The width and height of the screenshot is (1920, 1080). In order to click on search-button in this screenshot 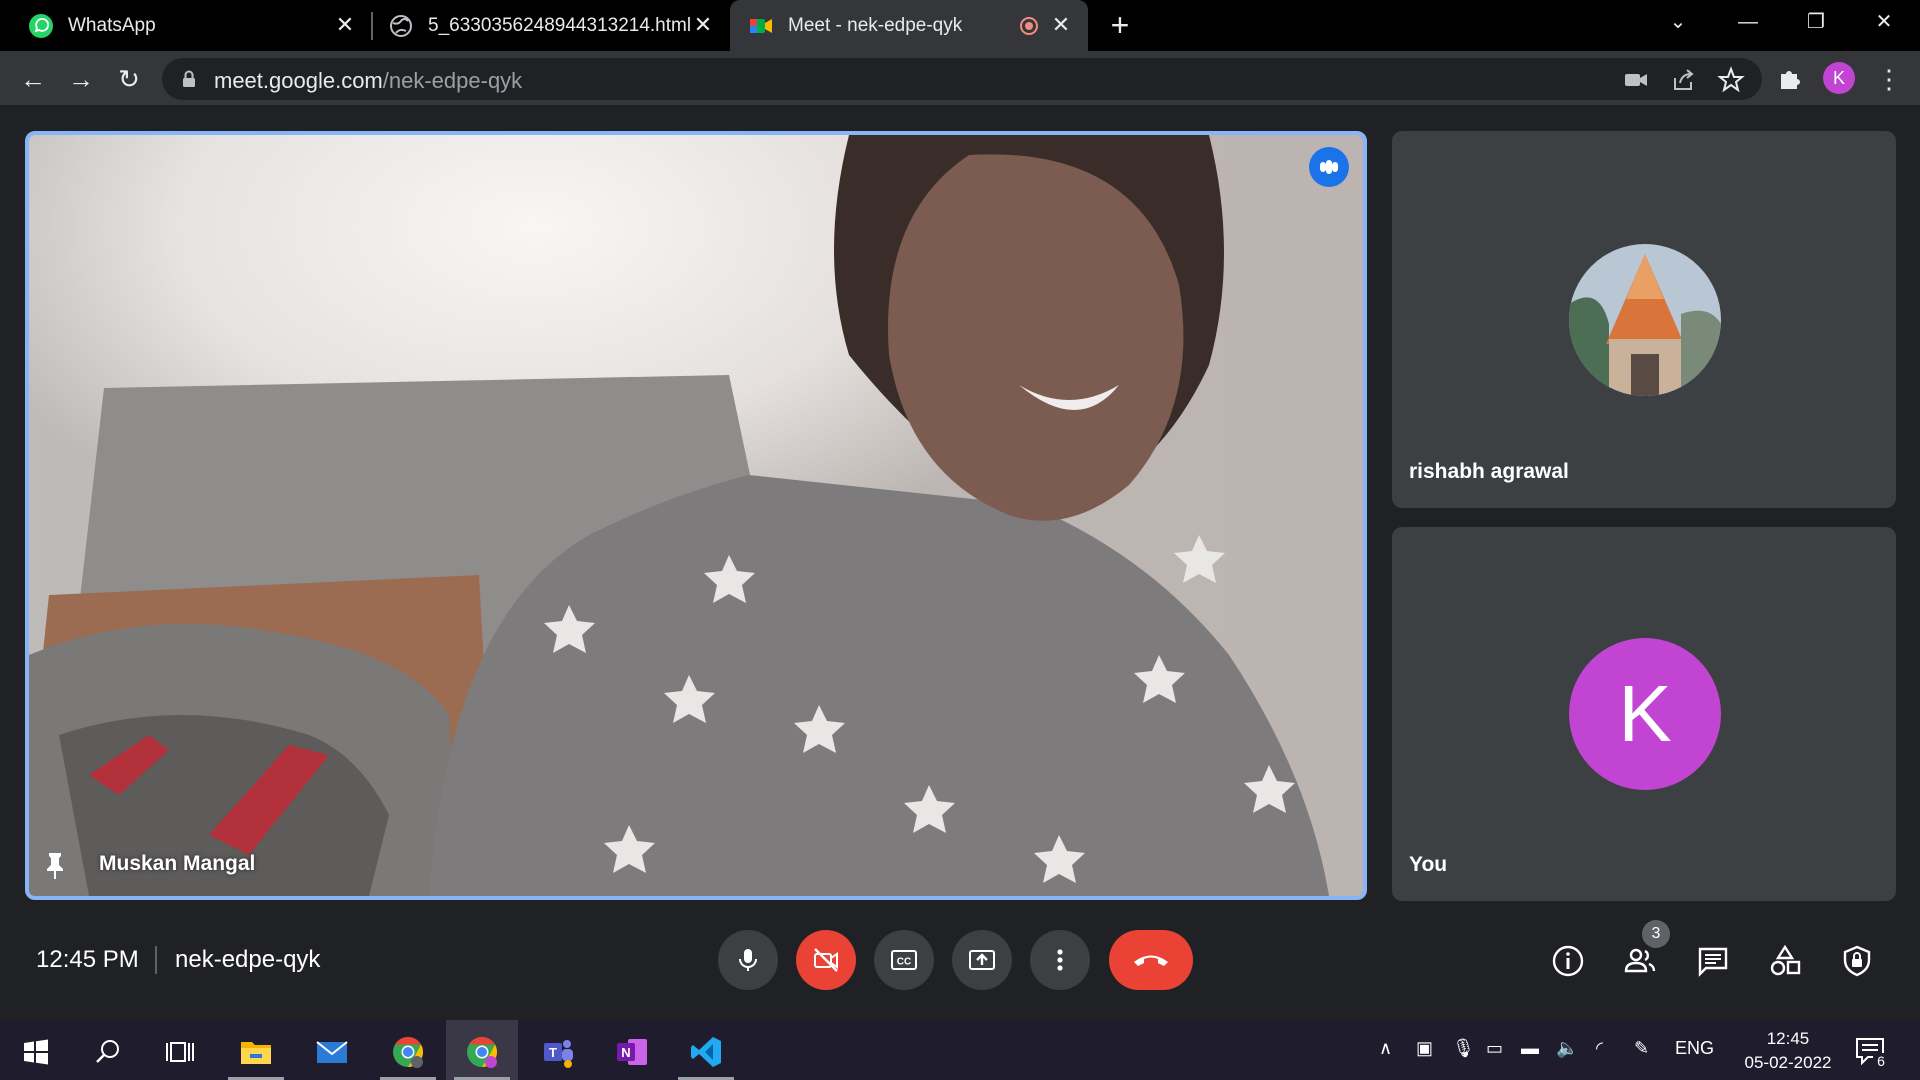, I will do `click(108, 1050)`.